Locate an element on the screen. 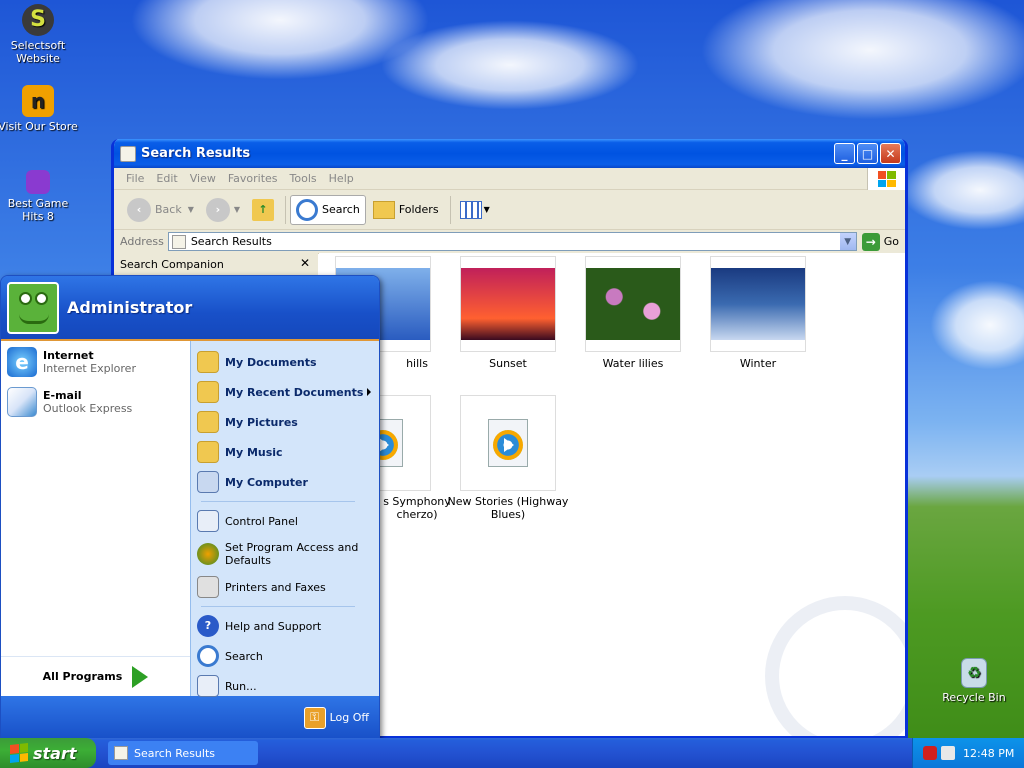 The image size is (1024, 768). outlook-express-icon is located at coordinates (22, 402).